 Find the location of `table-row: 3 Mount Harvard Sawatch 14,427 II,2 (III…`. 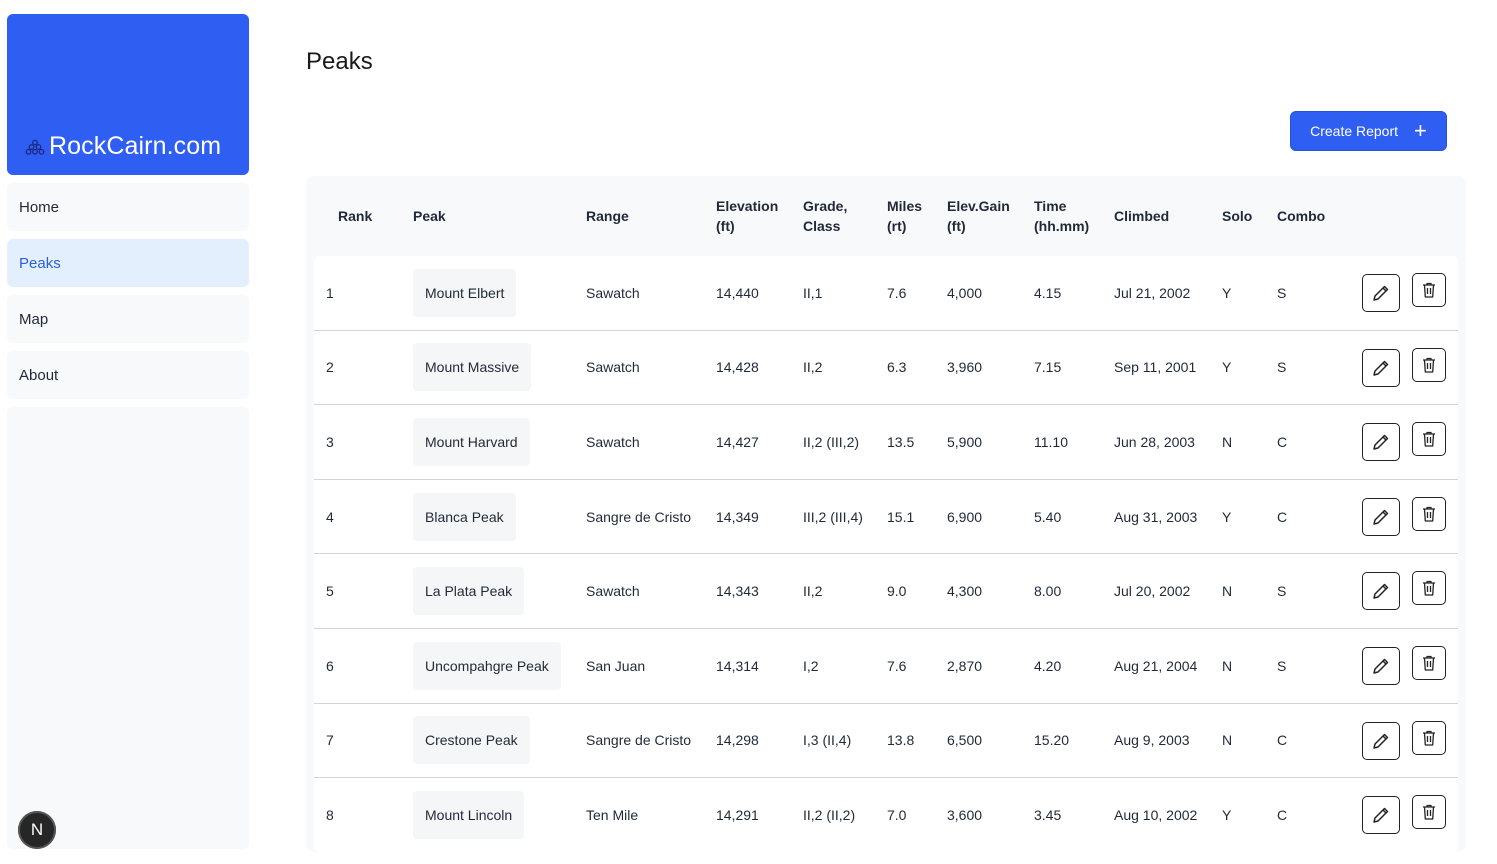

table-row: 3 Mount Harvard Sawatch 14,427 II,2 (III… is located at coordinates (886, 442).